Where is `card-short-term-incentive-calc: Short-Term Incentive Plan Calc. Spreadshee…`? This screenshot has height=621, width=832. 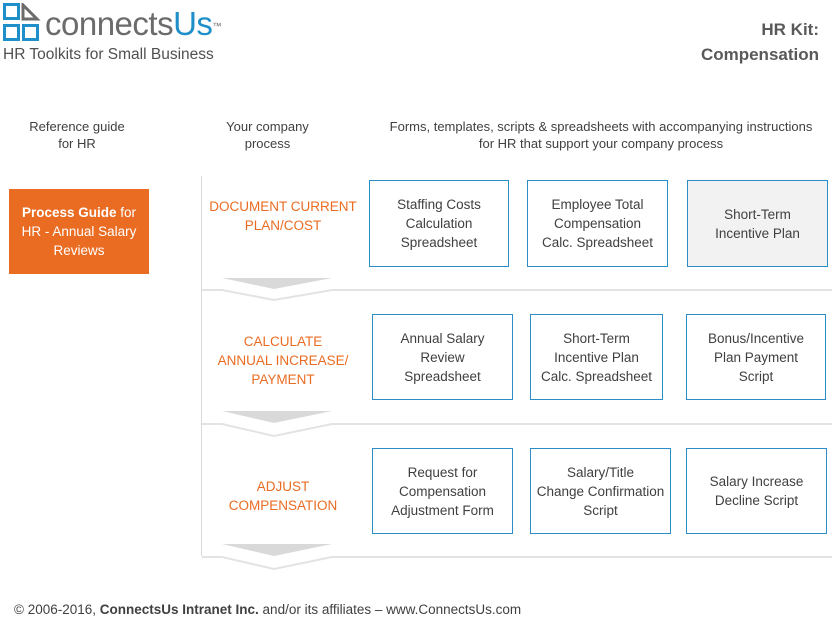
card-short-term-incentive-calc: Short-Term Incentive Plan Calc. Spreadshee… is located at coordinates (596, 357).